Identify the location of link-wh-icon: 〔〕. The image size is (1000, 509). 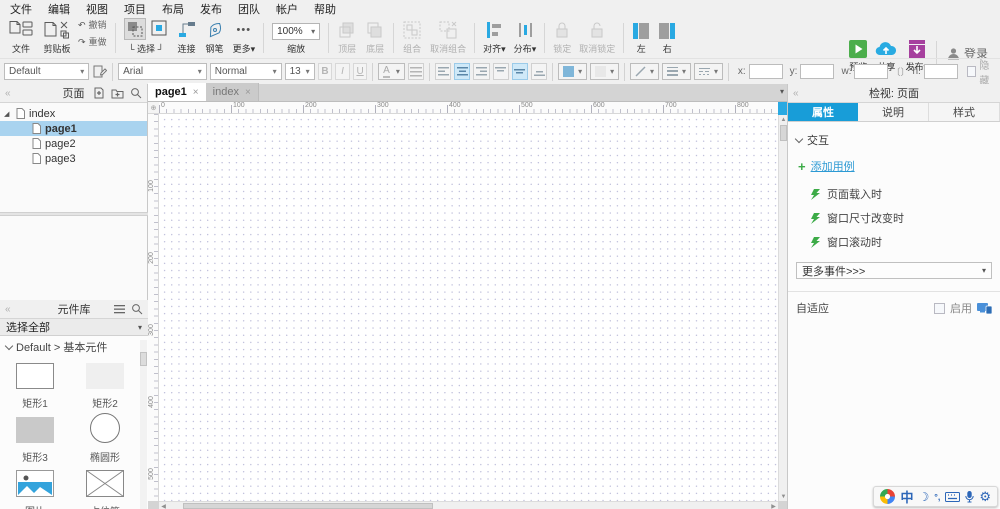
(900, 71).